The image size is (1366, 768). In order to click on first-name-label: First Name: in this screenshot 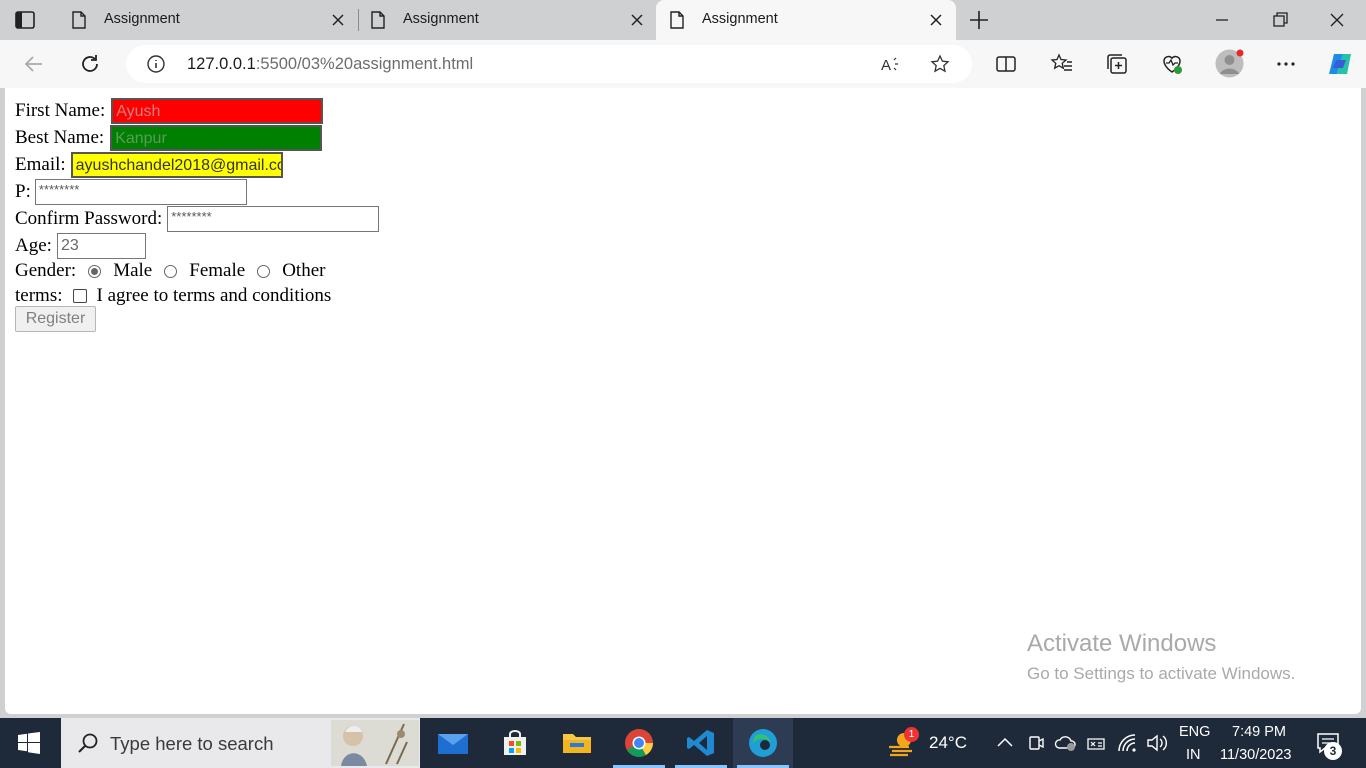, I will do `click(60, 110)`.